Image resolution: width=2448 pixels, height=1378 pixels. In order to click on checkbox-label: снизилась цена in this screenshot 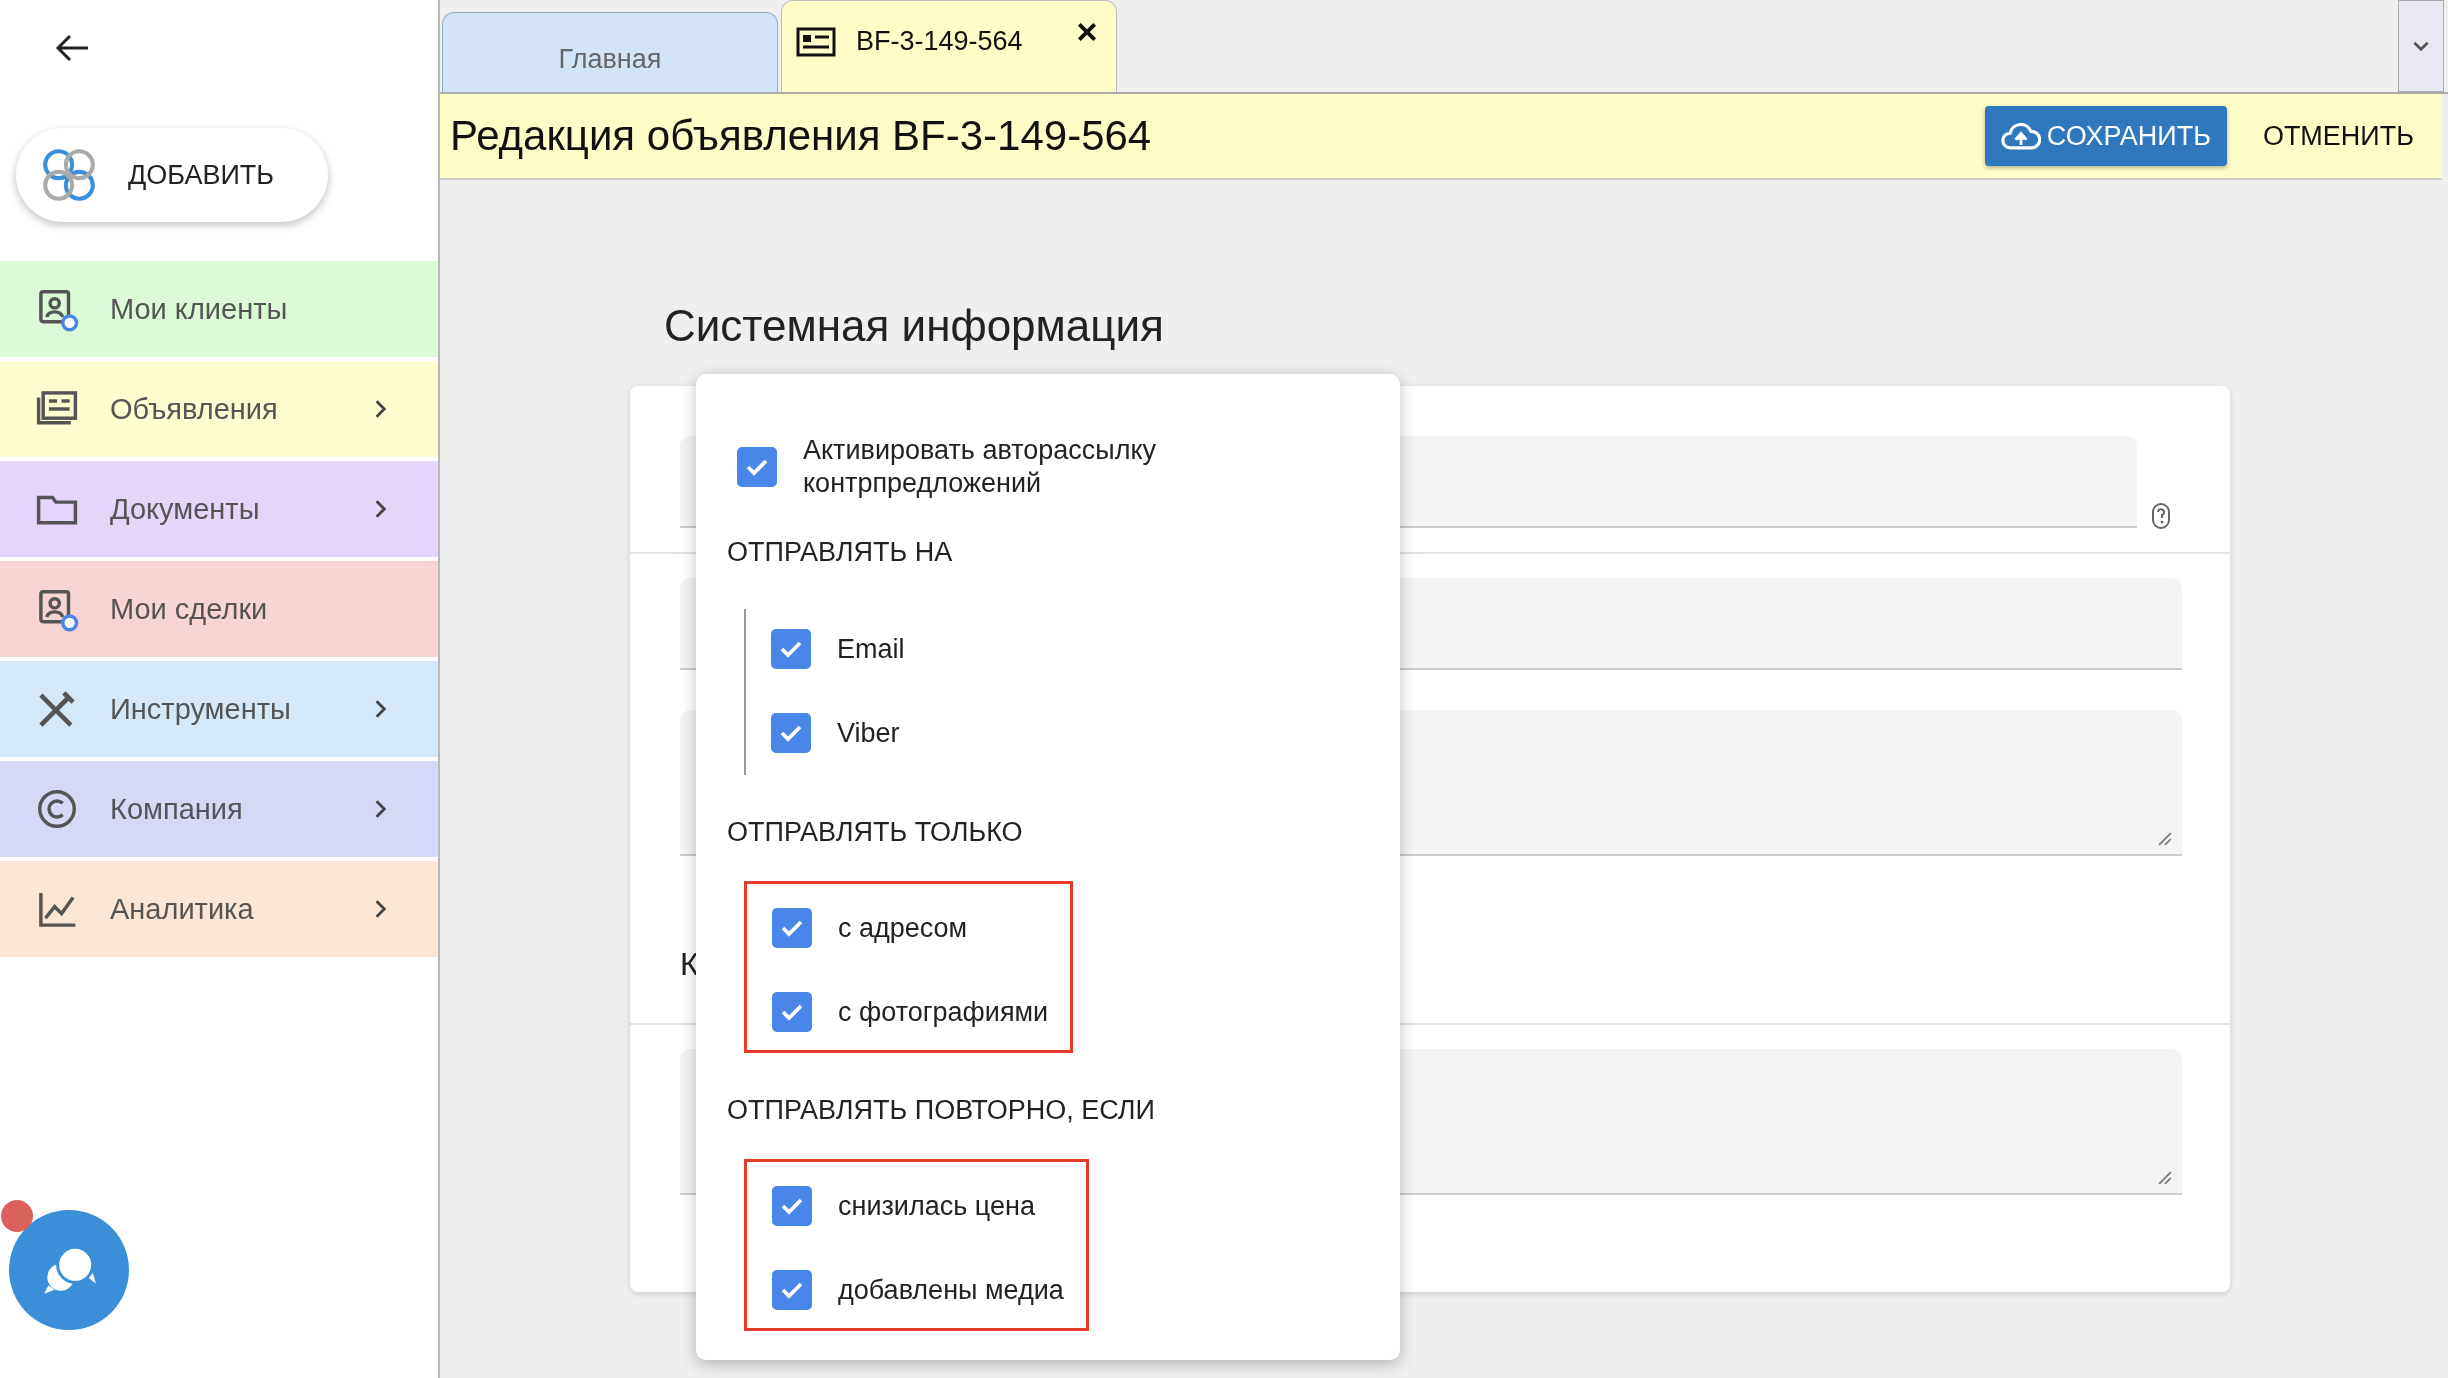, I will do `click(936, 1206)`.